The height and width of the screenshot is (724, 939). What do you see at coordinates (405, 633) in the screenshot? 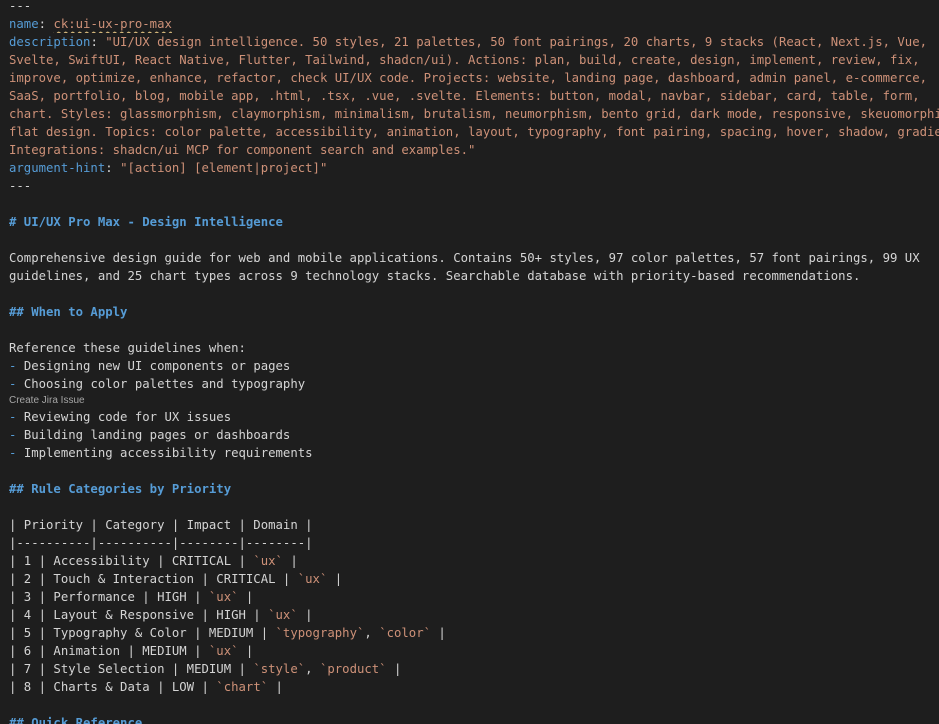
I see `domain-tag: `color`` at bounding box center [405, 633].